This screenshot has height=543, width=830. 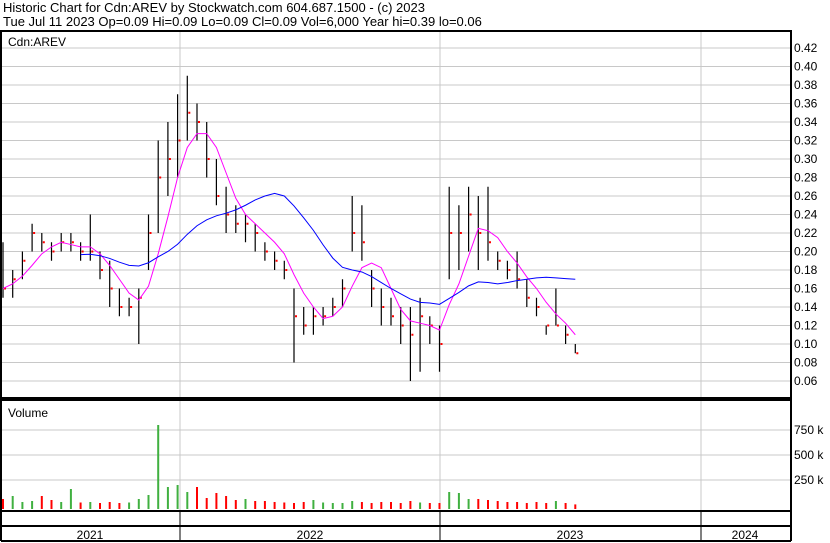 What do you see at coordinates (570, 535) in the screenshot?
I see `year-label: 2023` at bounding box center [570, 535].